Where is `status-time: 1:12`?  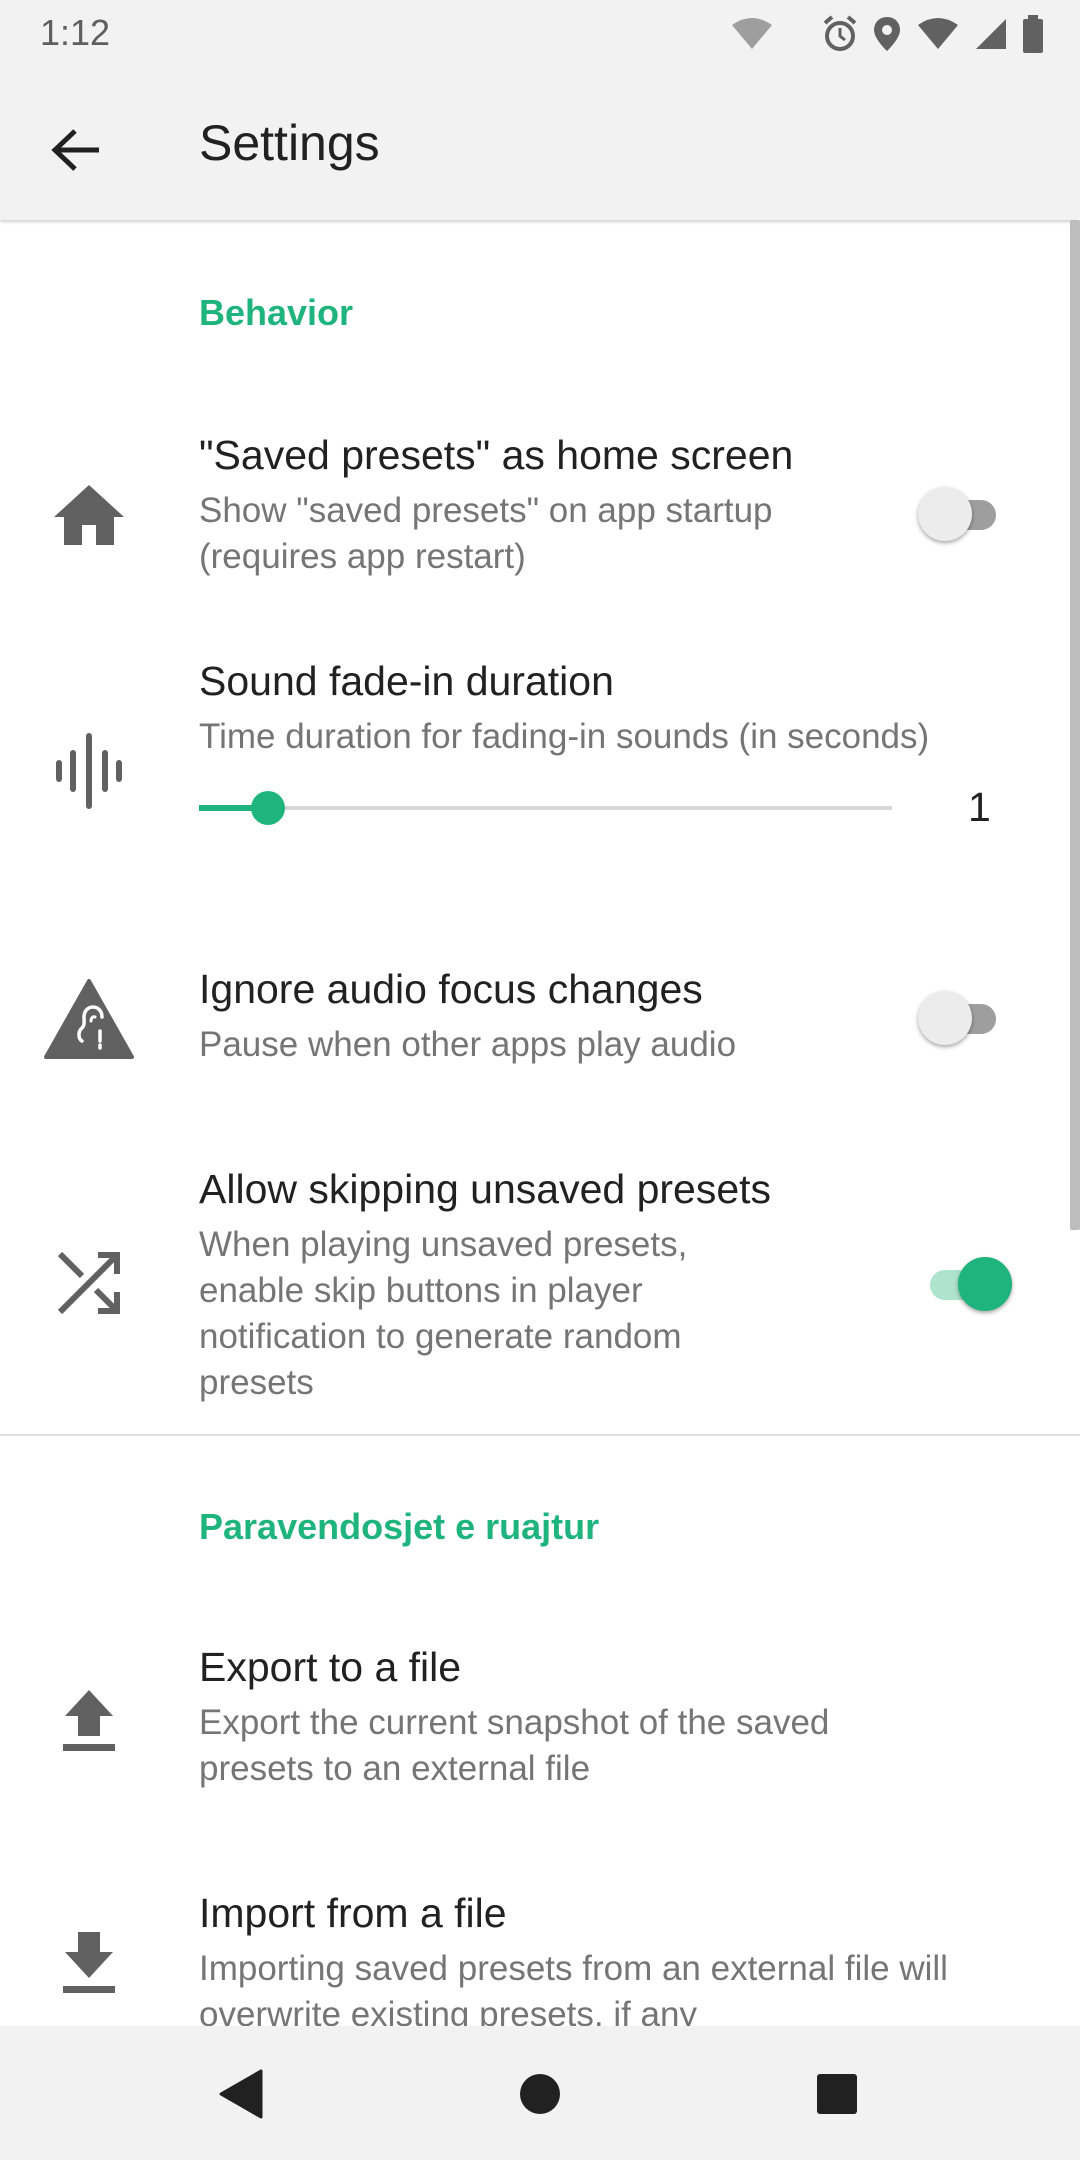 status-time: 1:12 is located at coordinates (75, 32).